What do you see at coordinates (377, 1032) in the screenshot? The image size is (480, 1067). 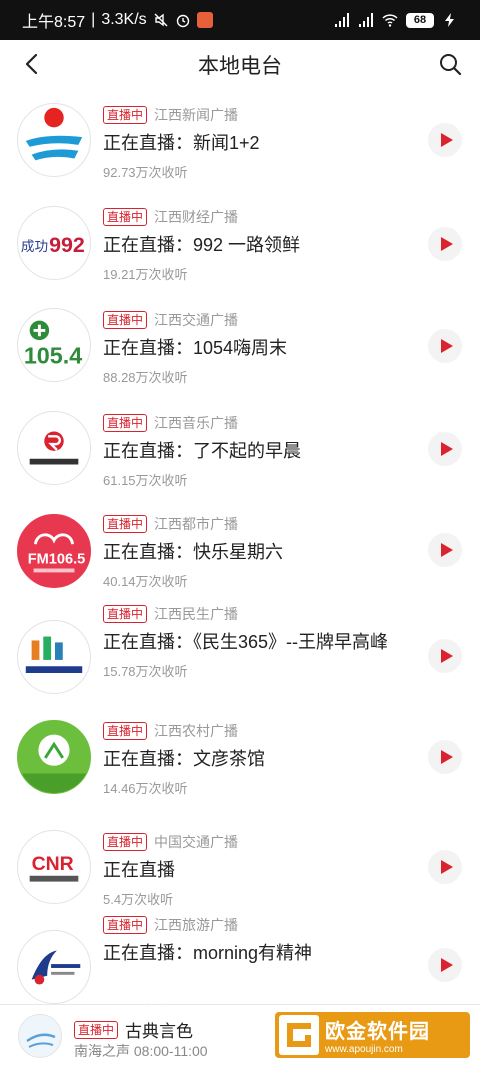 I see `watermark-text: 欧金软件园` at bounding box center [377, 1032].